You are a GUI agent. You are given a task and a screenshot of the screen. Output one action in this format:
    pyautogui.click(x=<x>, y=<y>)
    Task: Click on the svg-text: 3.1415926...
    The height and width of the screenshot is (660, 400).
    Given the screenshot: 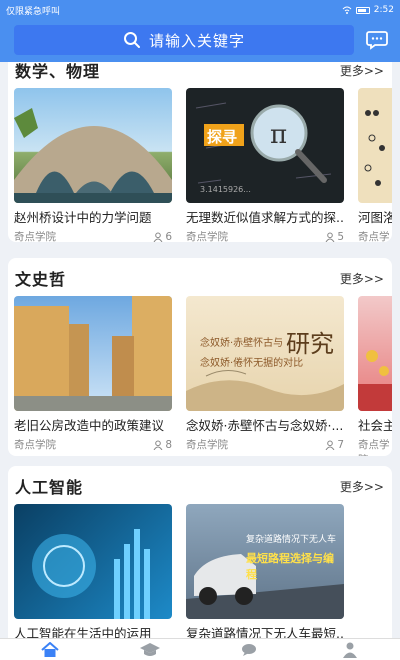 What is the action you would take?
    pyautogui.click(x=225, y=189)
    